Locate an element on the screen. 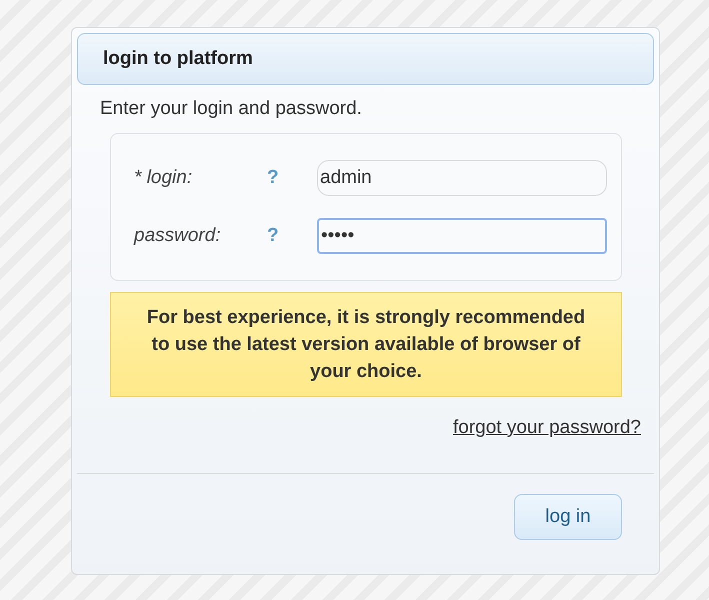 This screenshot has width=709, height=600. forgot-password-link: forgot your password? is located at coordinates (547, 428).